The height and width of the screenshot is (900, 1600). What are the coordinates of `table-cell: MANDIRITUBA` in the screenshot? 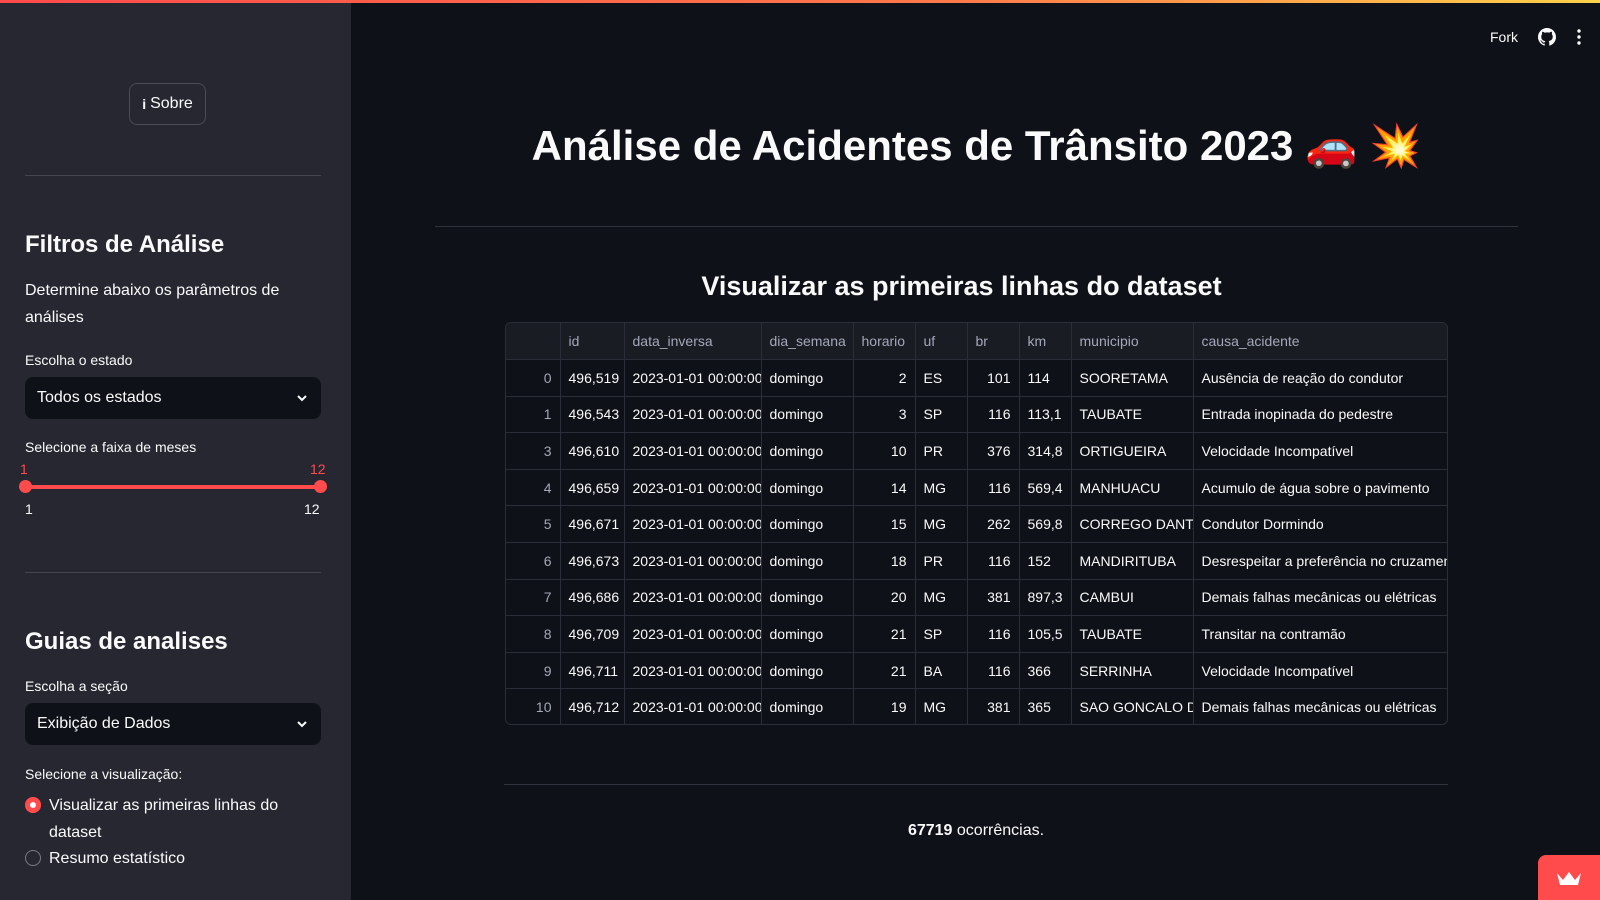 It's located at (1132, 561).